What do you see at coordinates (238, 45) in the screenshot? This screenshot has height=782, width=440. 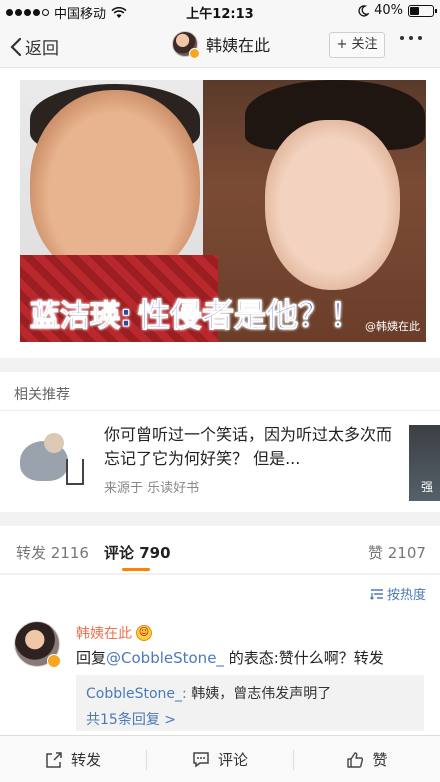 I see `page-title: 韩姨在此` at bounding box center [238, 45].